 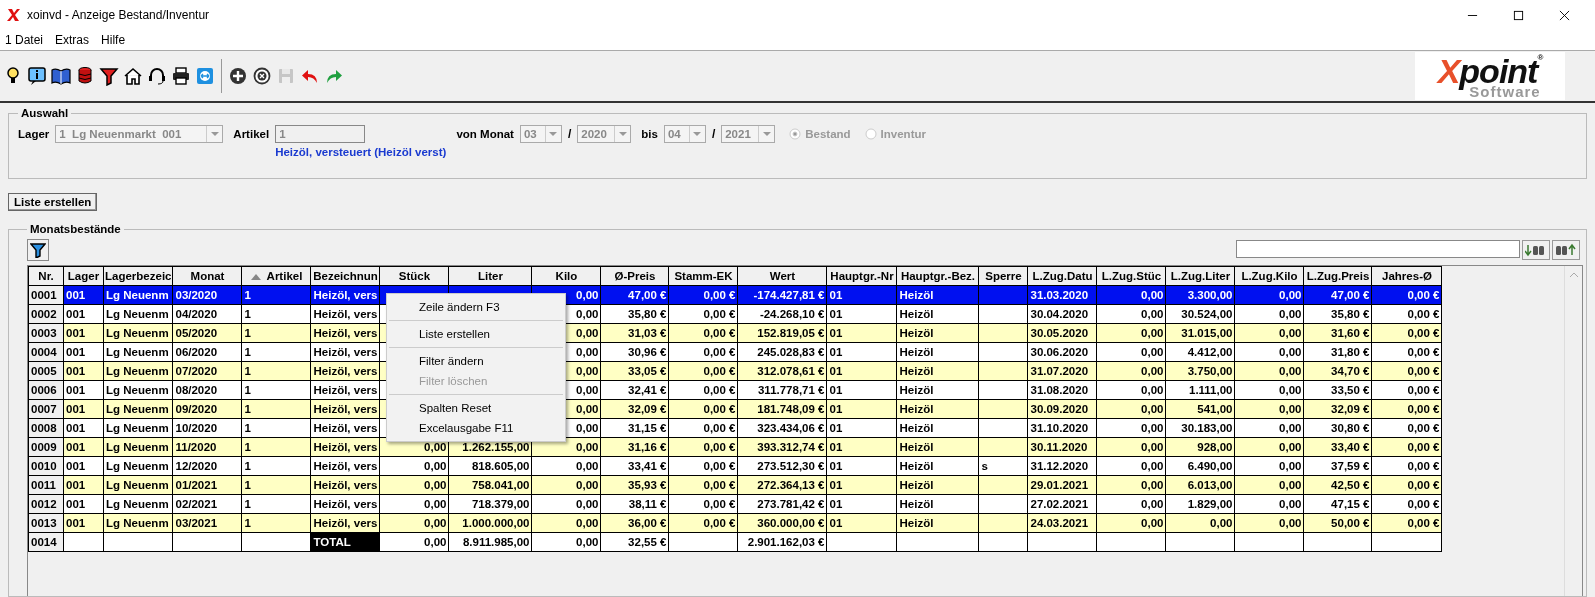 What do you see at coordinates (251, 134) in the screenshot?
I see `field-label: Artikel` at bounding box center [251, 134].